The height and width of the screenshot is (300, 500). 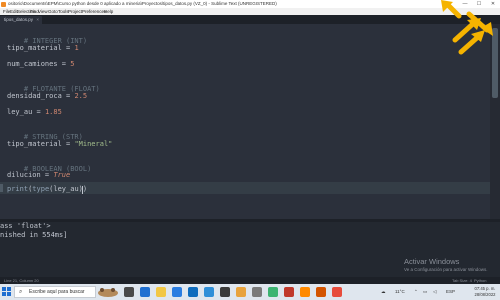 What do you see at coordinates (108, 11) in the screenshot?
I see `menu-help: Help` at bounding box center [108, 11].